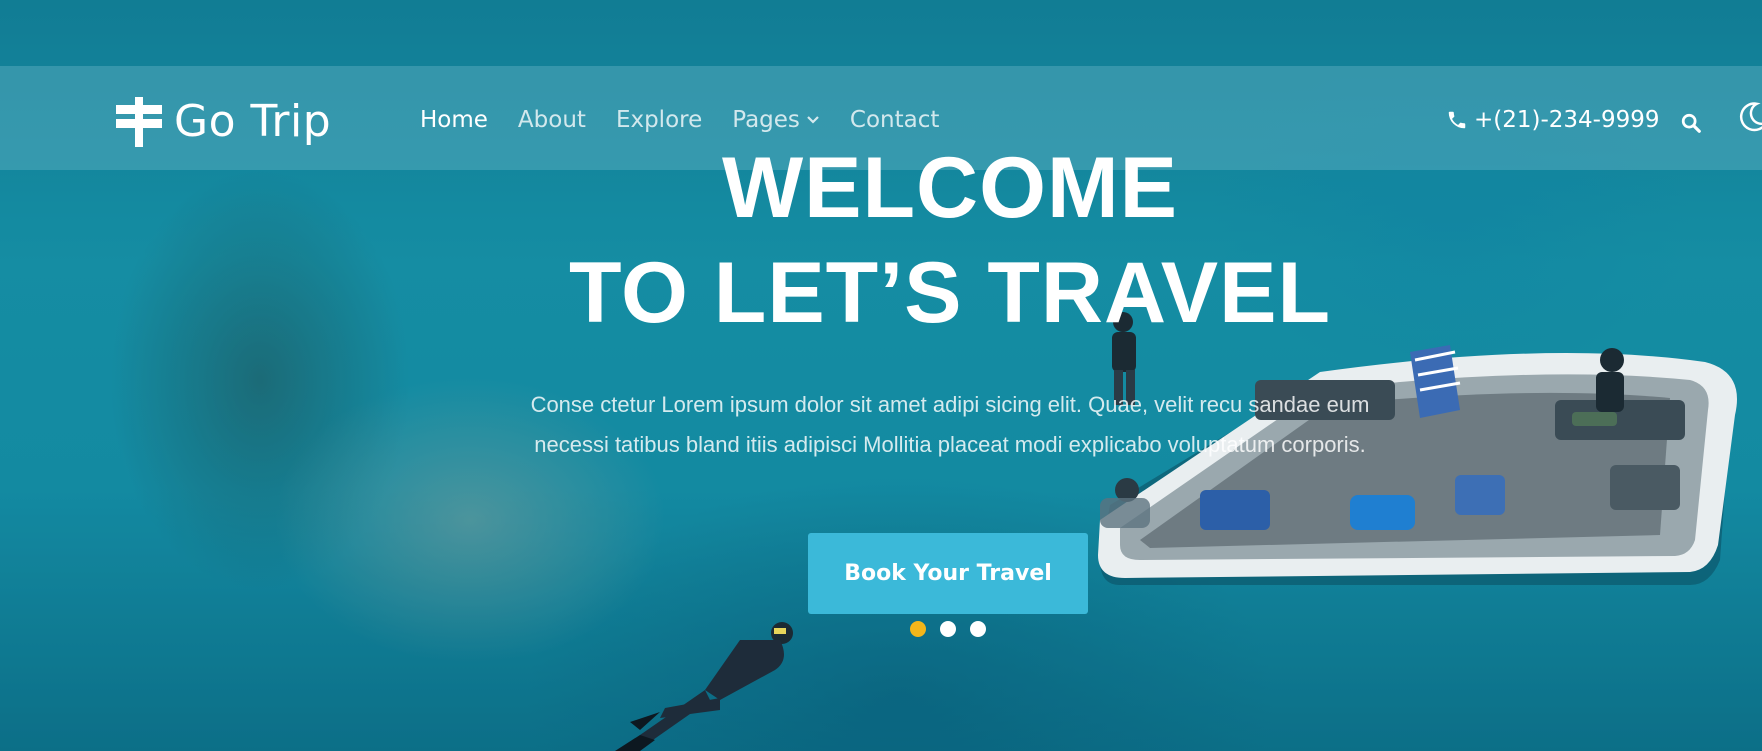 This screenshot has height=751, width=1762. What do you see at coordinates (552, 120) in the screenshot?
I see `nav-about: About` at bounding box center [552, 120].